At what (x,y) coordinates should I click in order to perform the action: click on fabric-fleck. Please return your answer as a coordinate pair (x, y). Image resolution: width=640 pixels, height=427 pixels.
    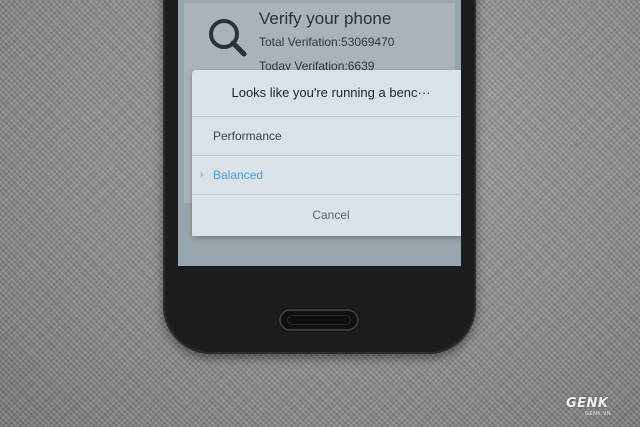
    Looking at the image, I should click on (576, 144).